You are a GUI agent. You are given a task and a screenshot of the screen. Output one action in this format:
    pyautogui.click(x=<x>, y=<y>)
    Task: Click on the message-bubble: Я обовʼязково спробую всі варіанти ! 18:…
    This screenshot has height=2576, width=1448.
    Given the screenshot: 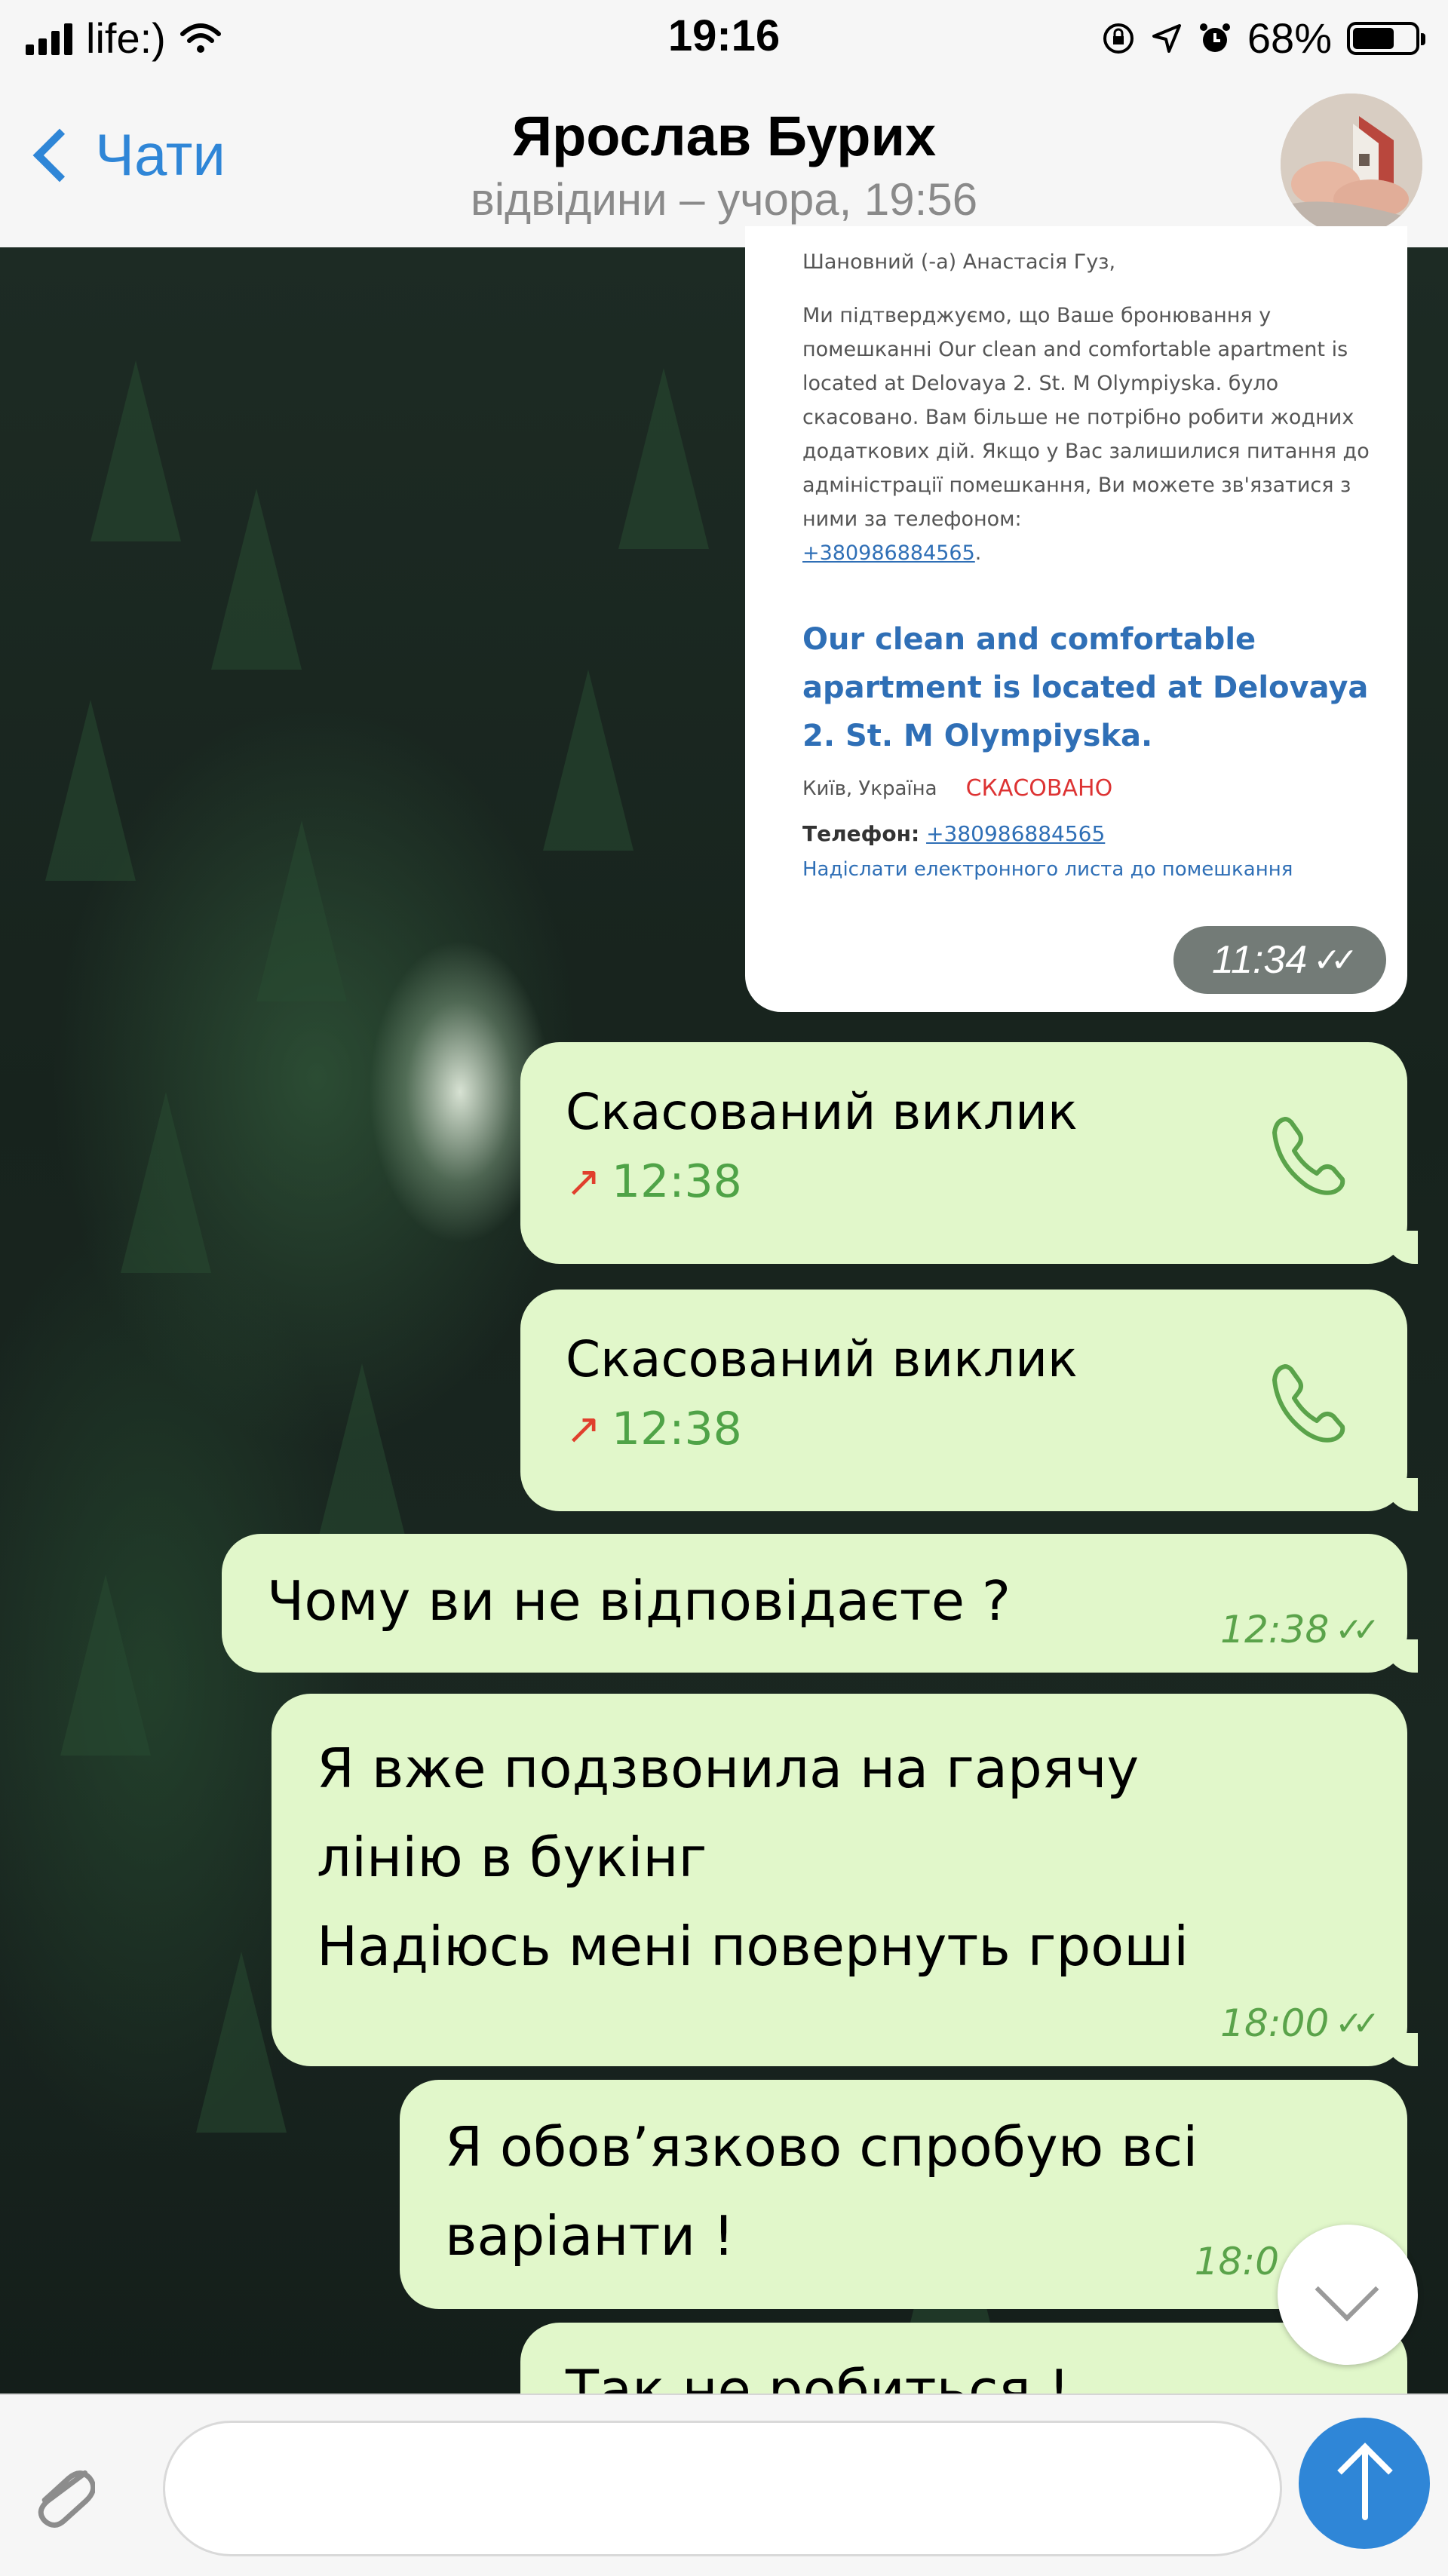 What is the action you would take?
    pyautogui.click(x=903, y=2194)
    